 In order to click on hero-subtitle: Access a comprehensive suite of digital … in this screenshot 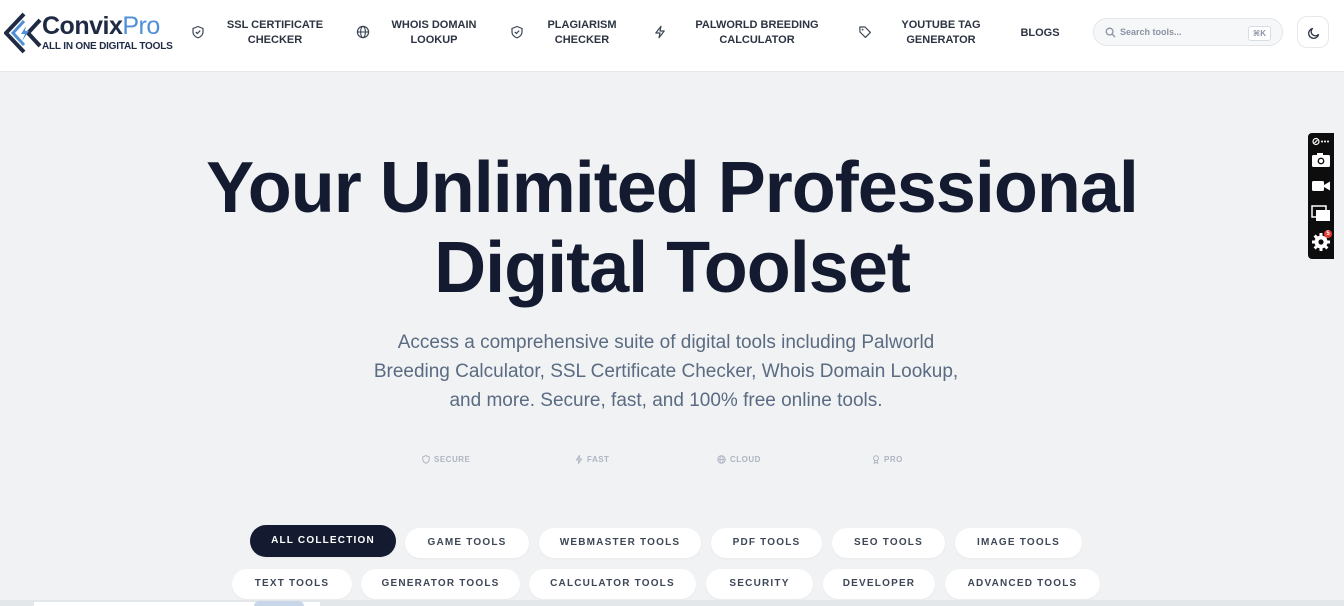, I will do `click(666, 371)`.